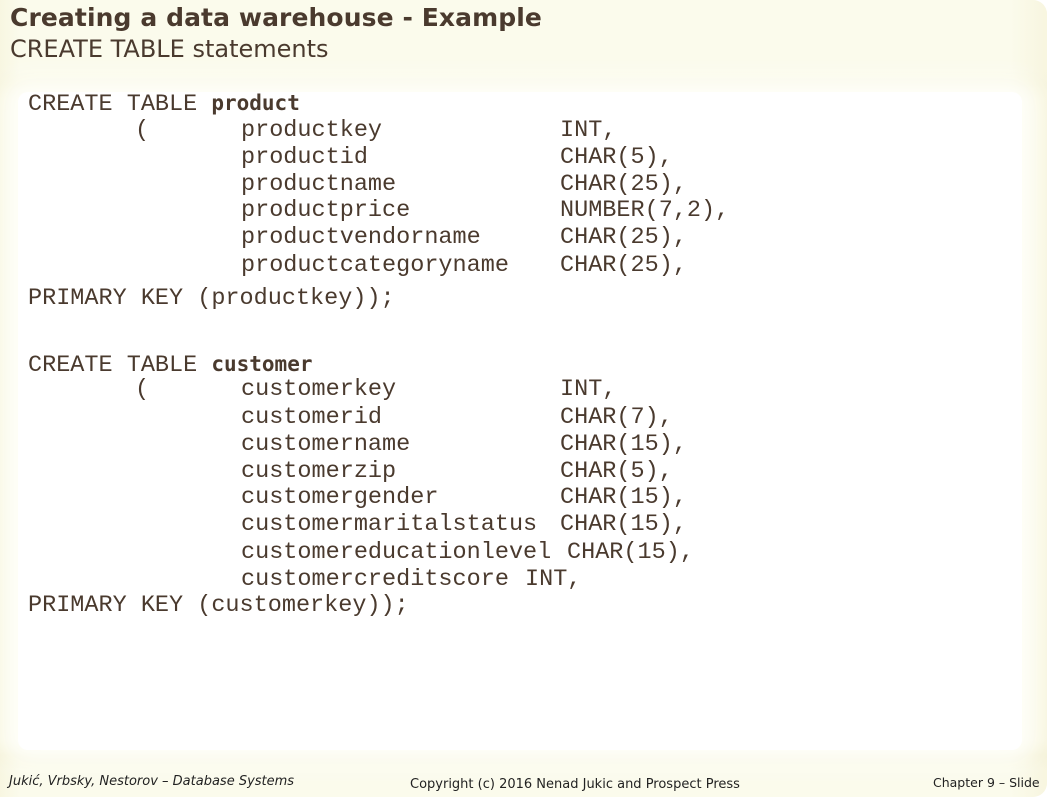  Describe the element at coordinates (312, 417) in the screenshot. I see `column-name: customerid` at that location.